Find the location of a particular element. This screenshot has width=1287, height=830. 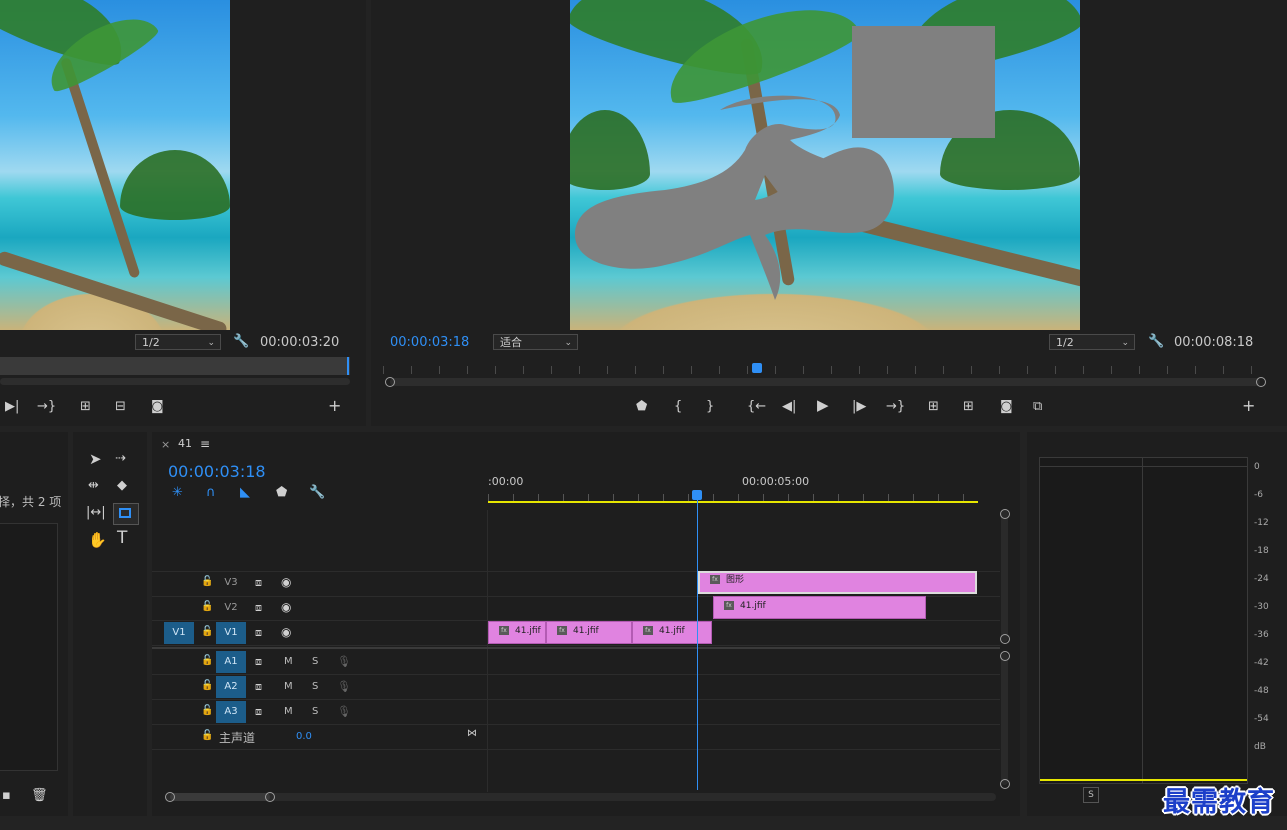

zoom-handle-left is located at coordinates (390, 382).